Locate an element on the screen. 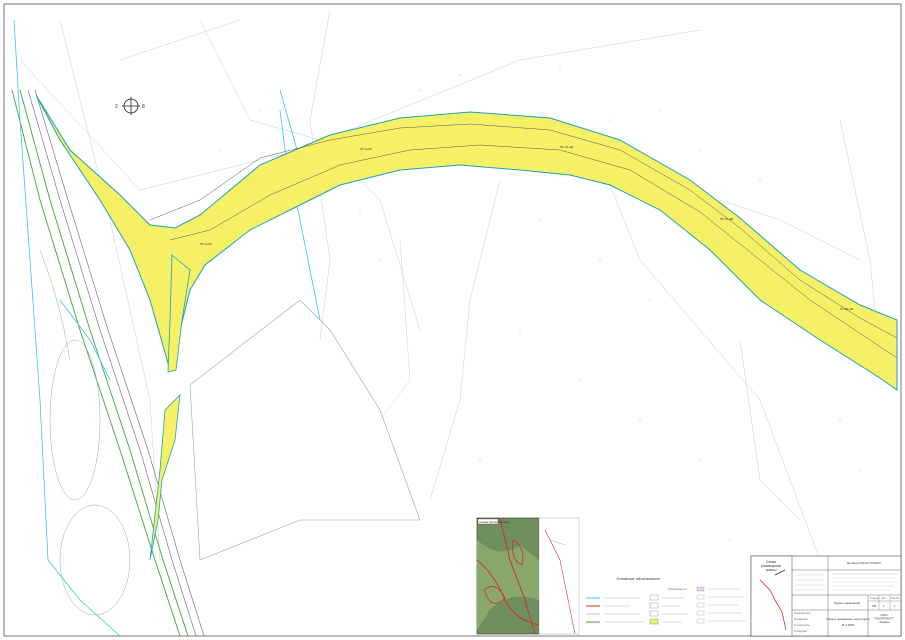 This screenshot has height=640, width=905. road-label-5: ПК 20+00 is located at coordinates (846, 309).